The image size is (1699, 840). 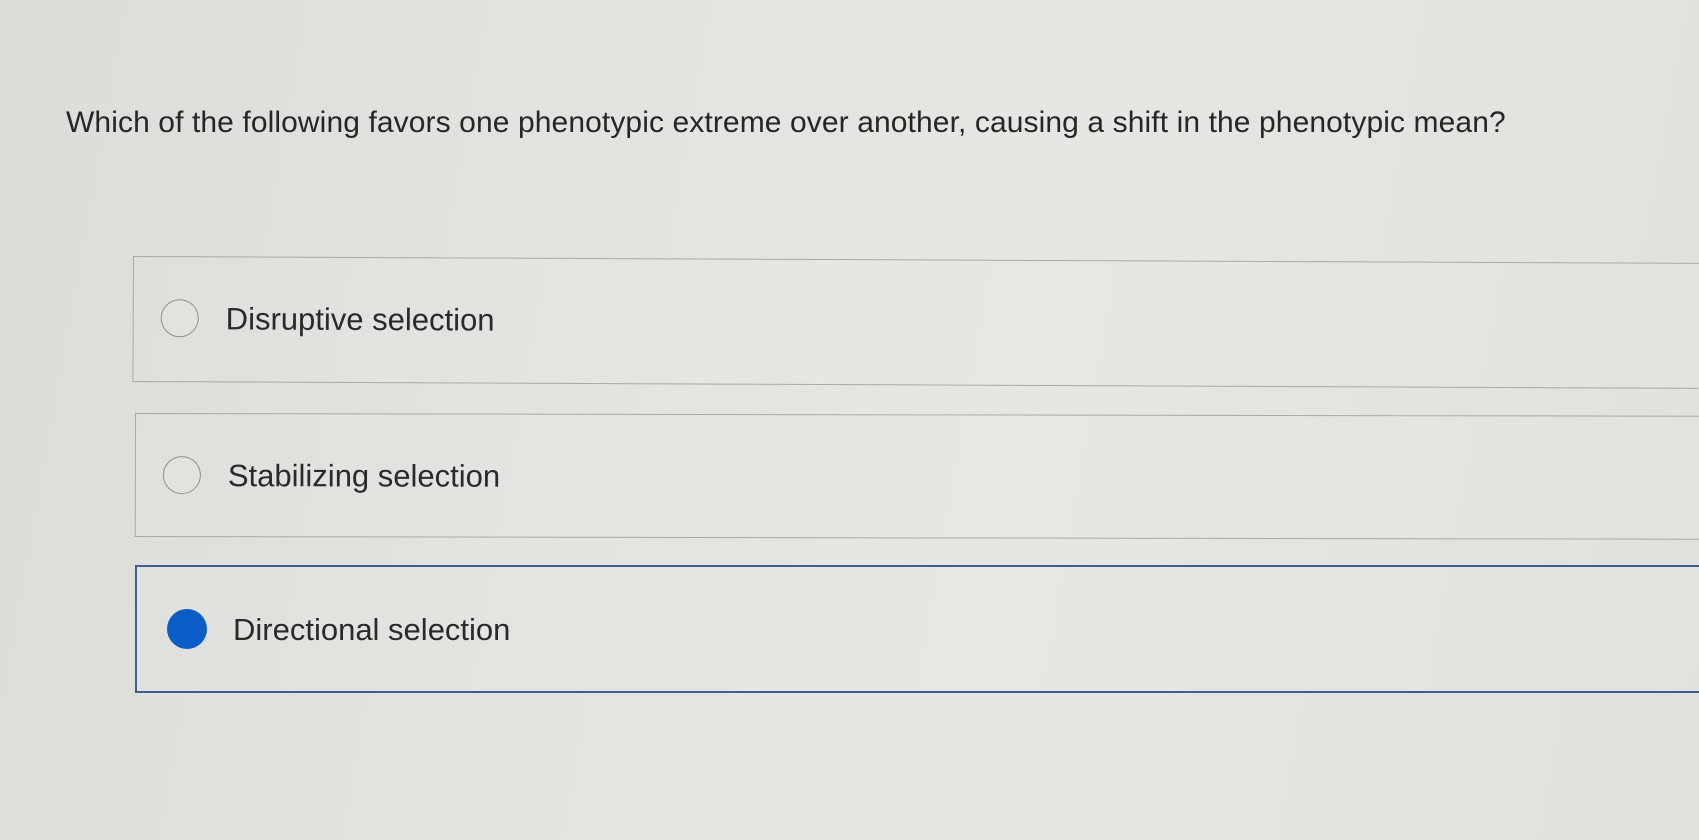 What do you see at coordinates (917, 629) in the screenshot?
I see `option-directional-selection: Directional selection` at bounding box center [917, 629].